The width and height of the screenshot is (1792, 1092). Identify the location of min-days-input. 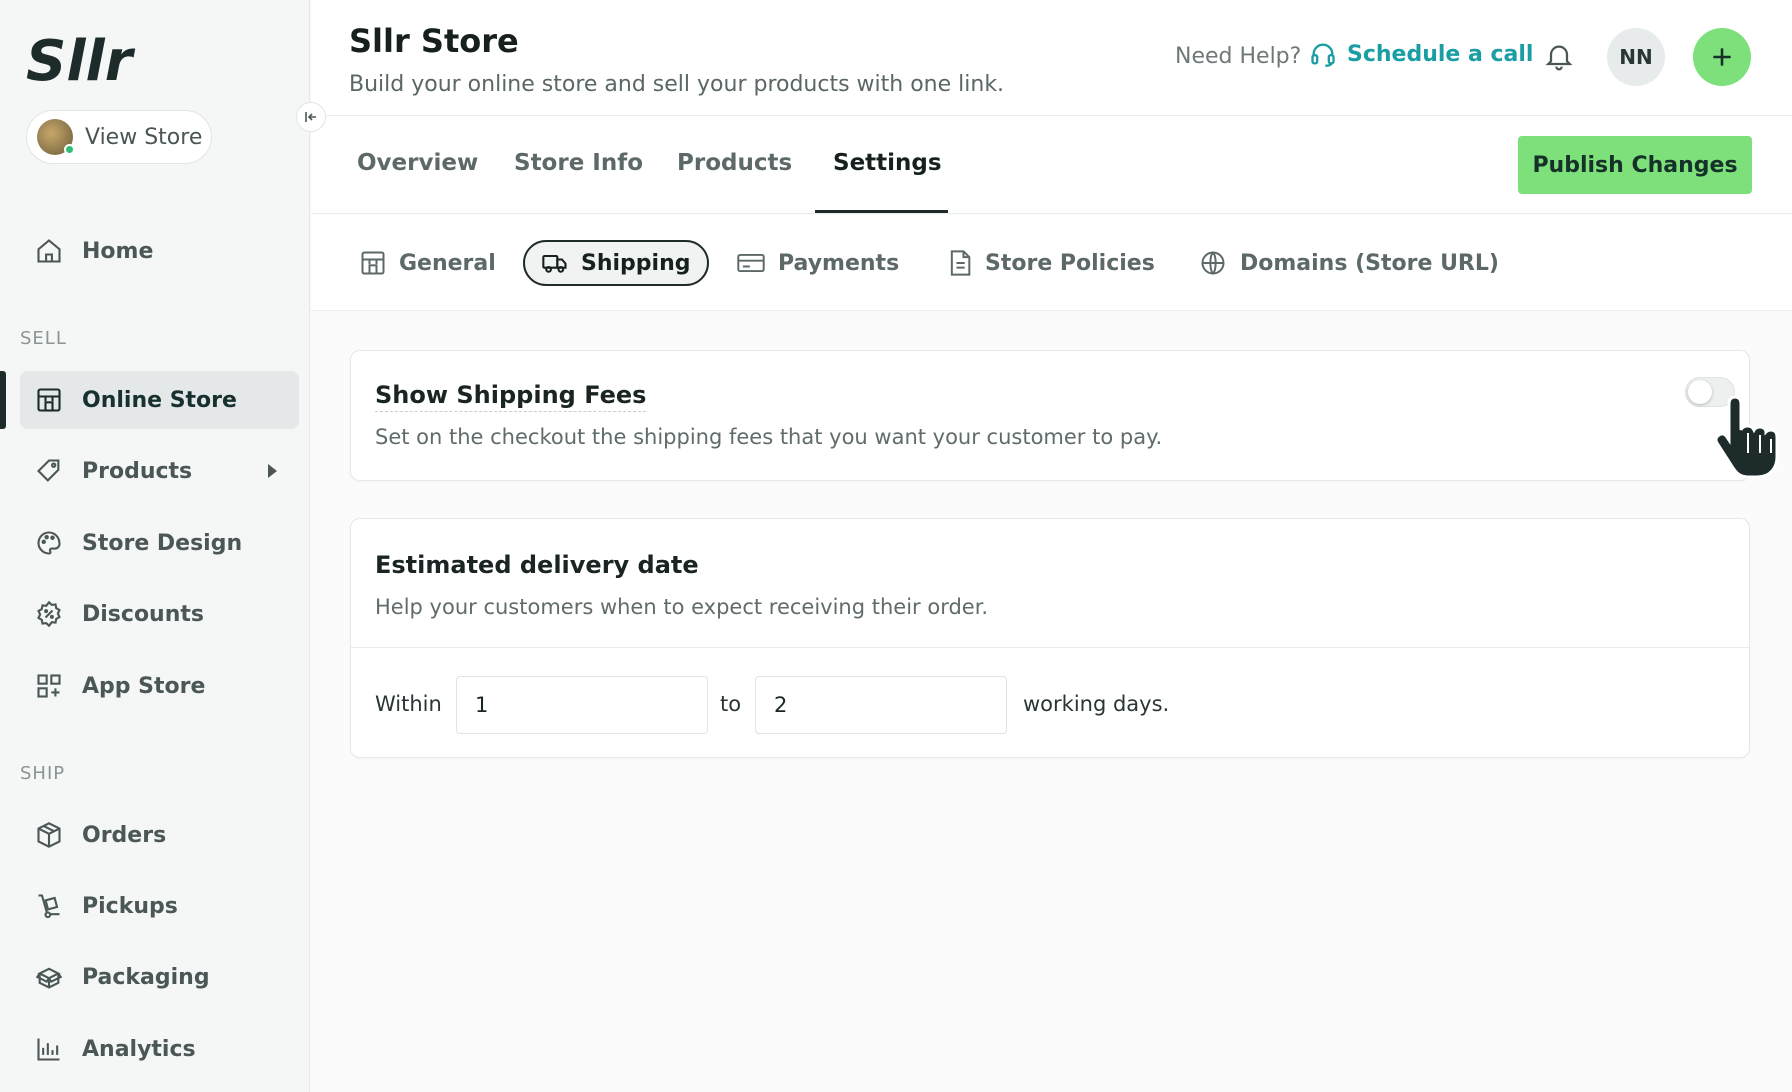
(582, 705).